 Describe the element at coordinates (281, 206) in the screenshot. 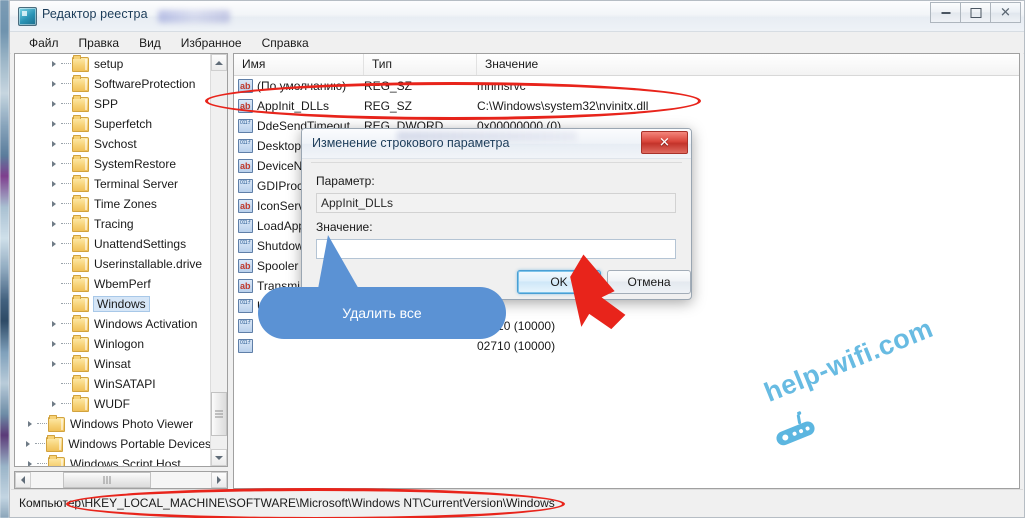

I see `value-name-label: IconServ` at that location.